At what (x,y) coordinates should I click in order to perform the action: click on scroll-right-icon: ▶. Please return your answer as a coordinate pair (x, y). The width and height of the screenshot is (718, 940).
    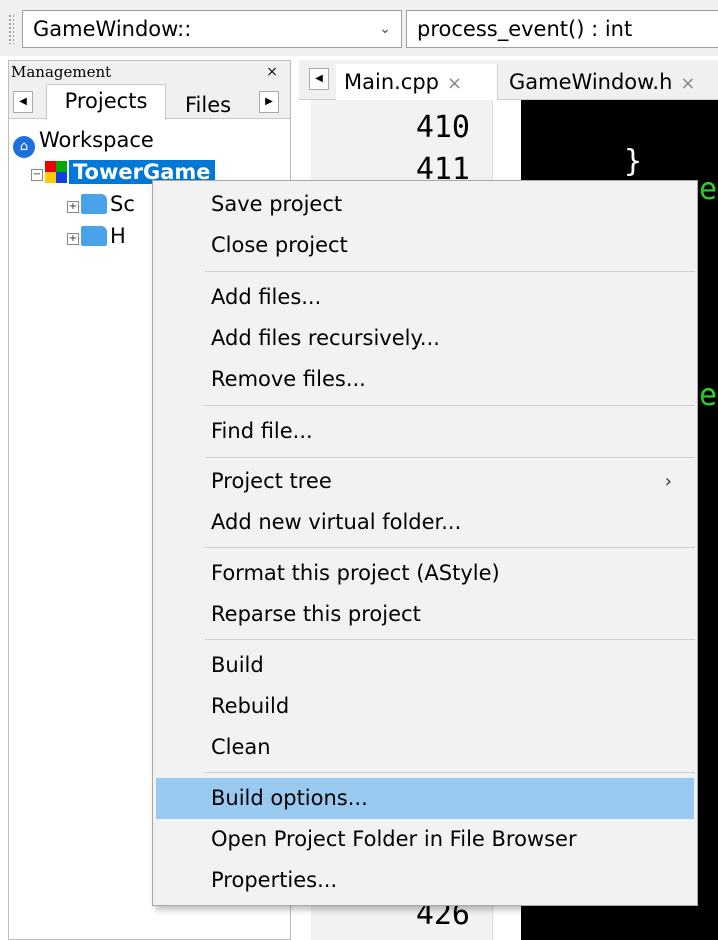
    Looking at the image, I should click on (269, 102).